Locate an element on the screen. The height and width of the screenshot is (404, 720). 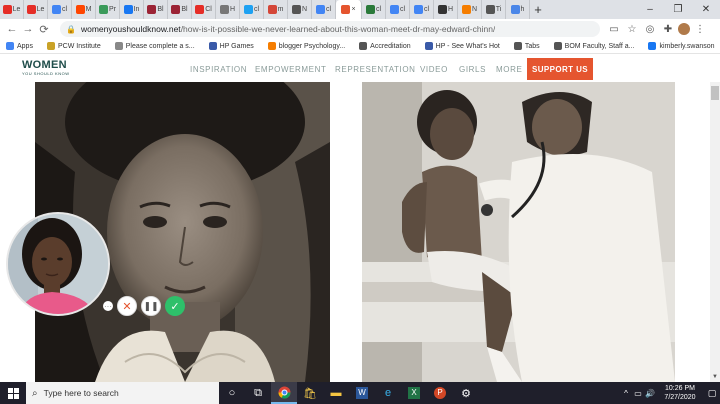
search-placeholder: Type here to search is located at coordinates (81, 393).